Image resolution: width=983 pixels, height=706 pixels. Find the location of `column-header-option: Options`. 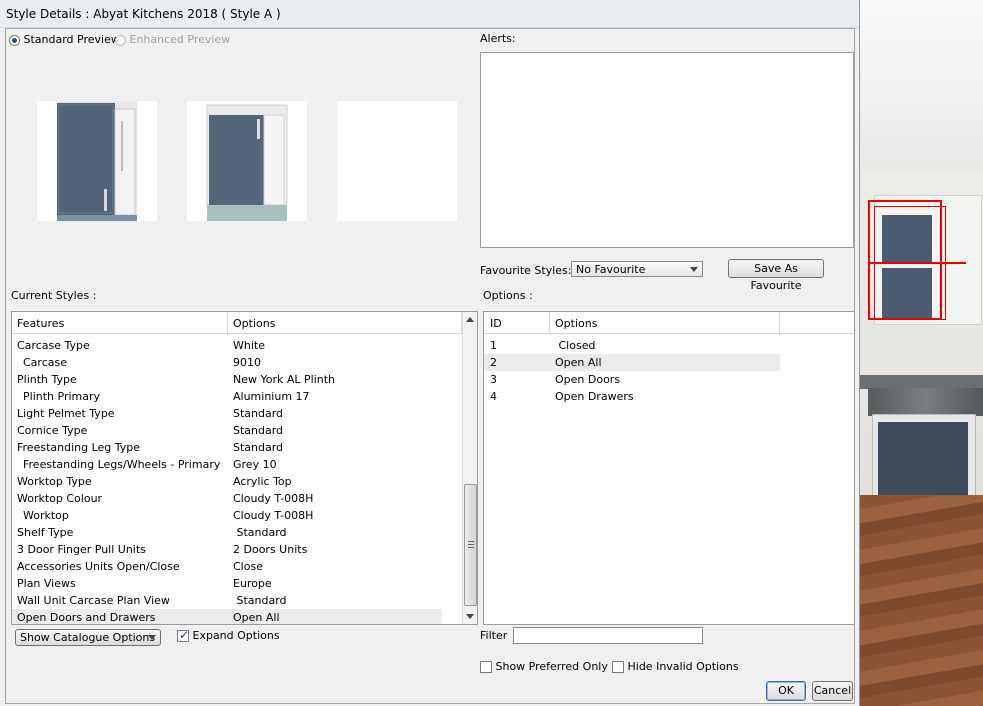

column-header-option: Options is located at coordinates (576, 323).